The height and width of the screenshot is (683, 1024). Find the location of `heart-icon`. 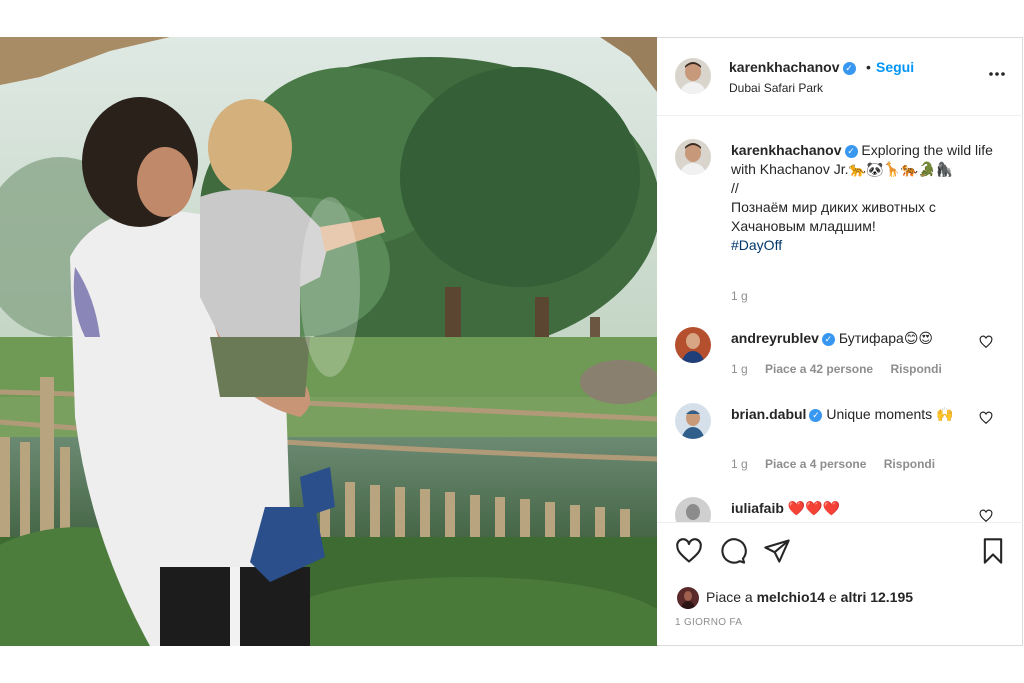

heart-icon is located at coordinates (689, 551).